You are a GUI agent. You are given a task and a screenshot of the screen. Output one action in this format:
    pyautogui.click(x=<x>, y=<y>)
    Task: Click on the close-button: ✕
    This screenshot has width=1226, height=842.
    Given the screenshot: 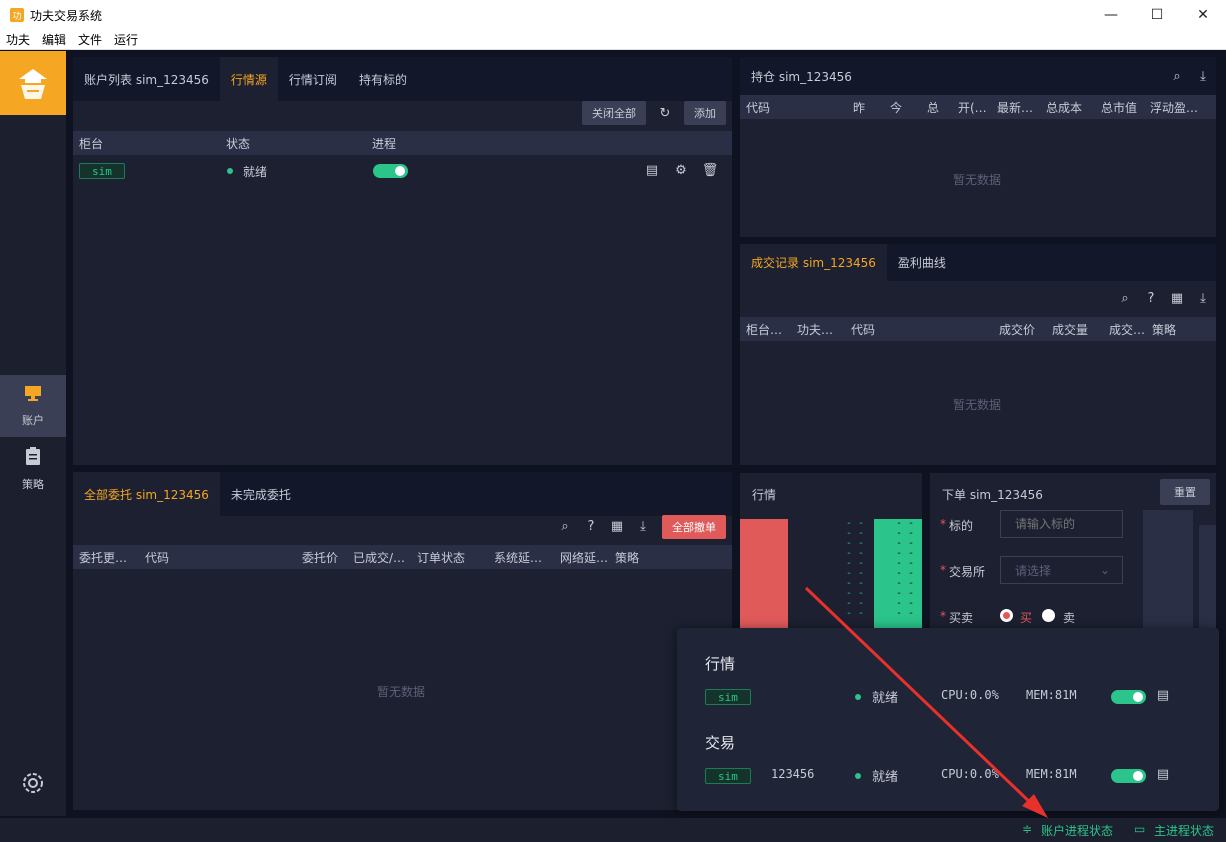 What is the action you would take?
    pyautogui.click(x=1203, y=15)
    